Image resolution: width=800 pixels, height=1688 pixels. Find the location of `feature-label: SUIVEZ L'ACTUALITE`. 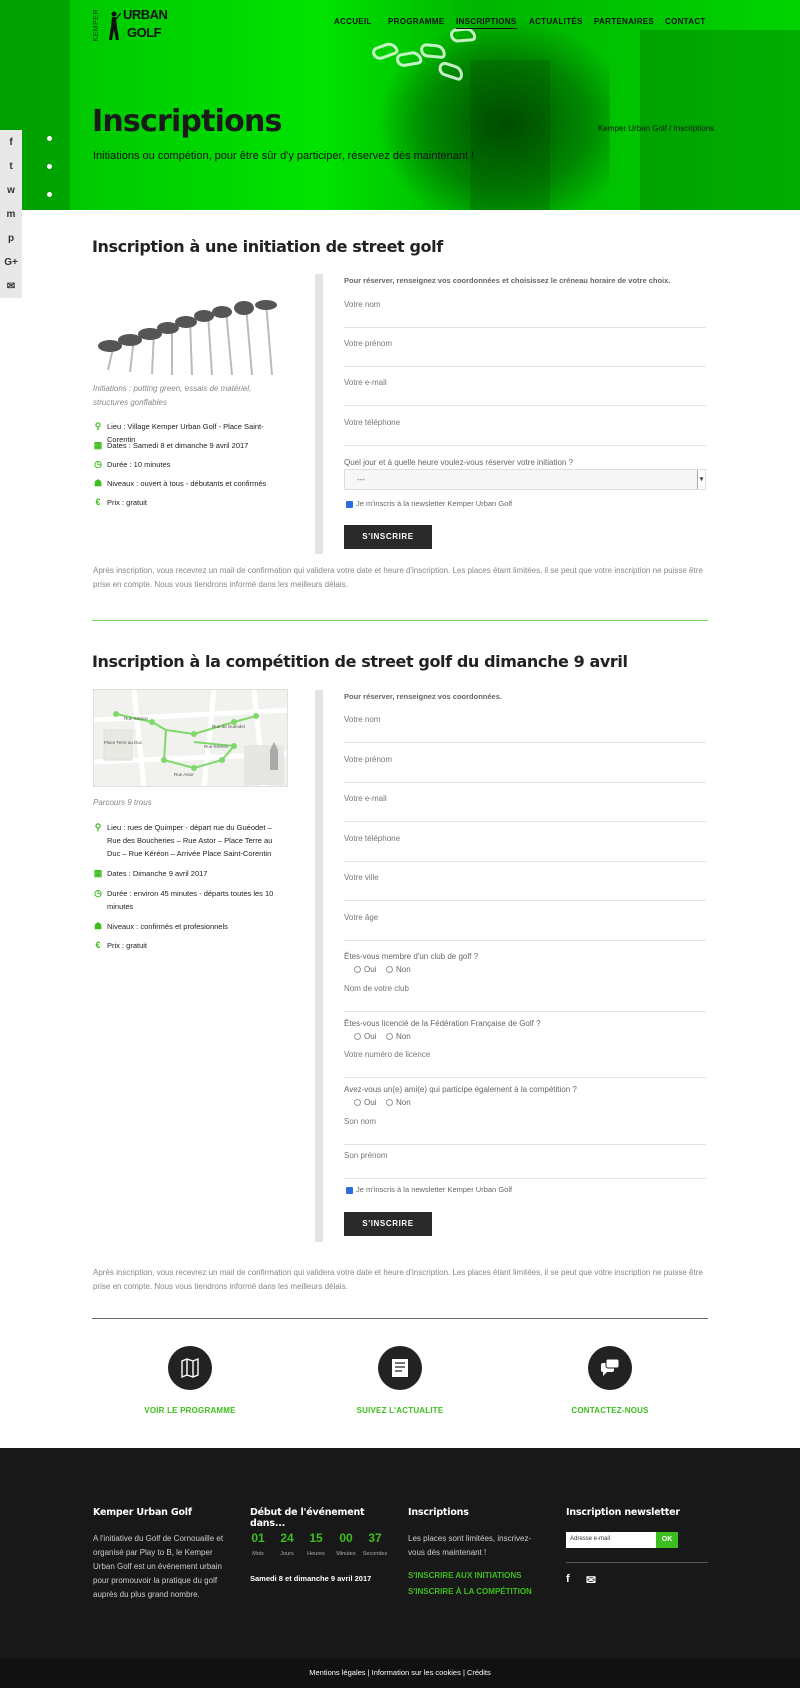

feature-label: SUIVEZ L'ACTUALITE is located at coordinates (400, 1410).